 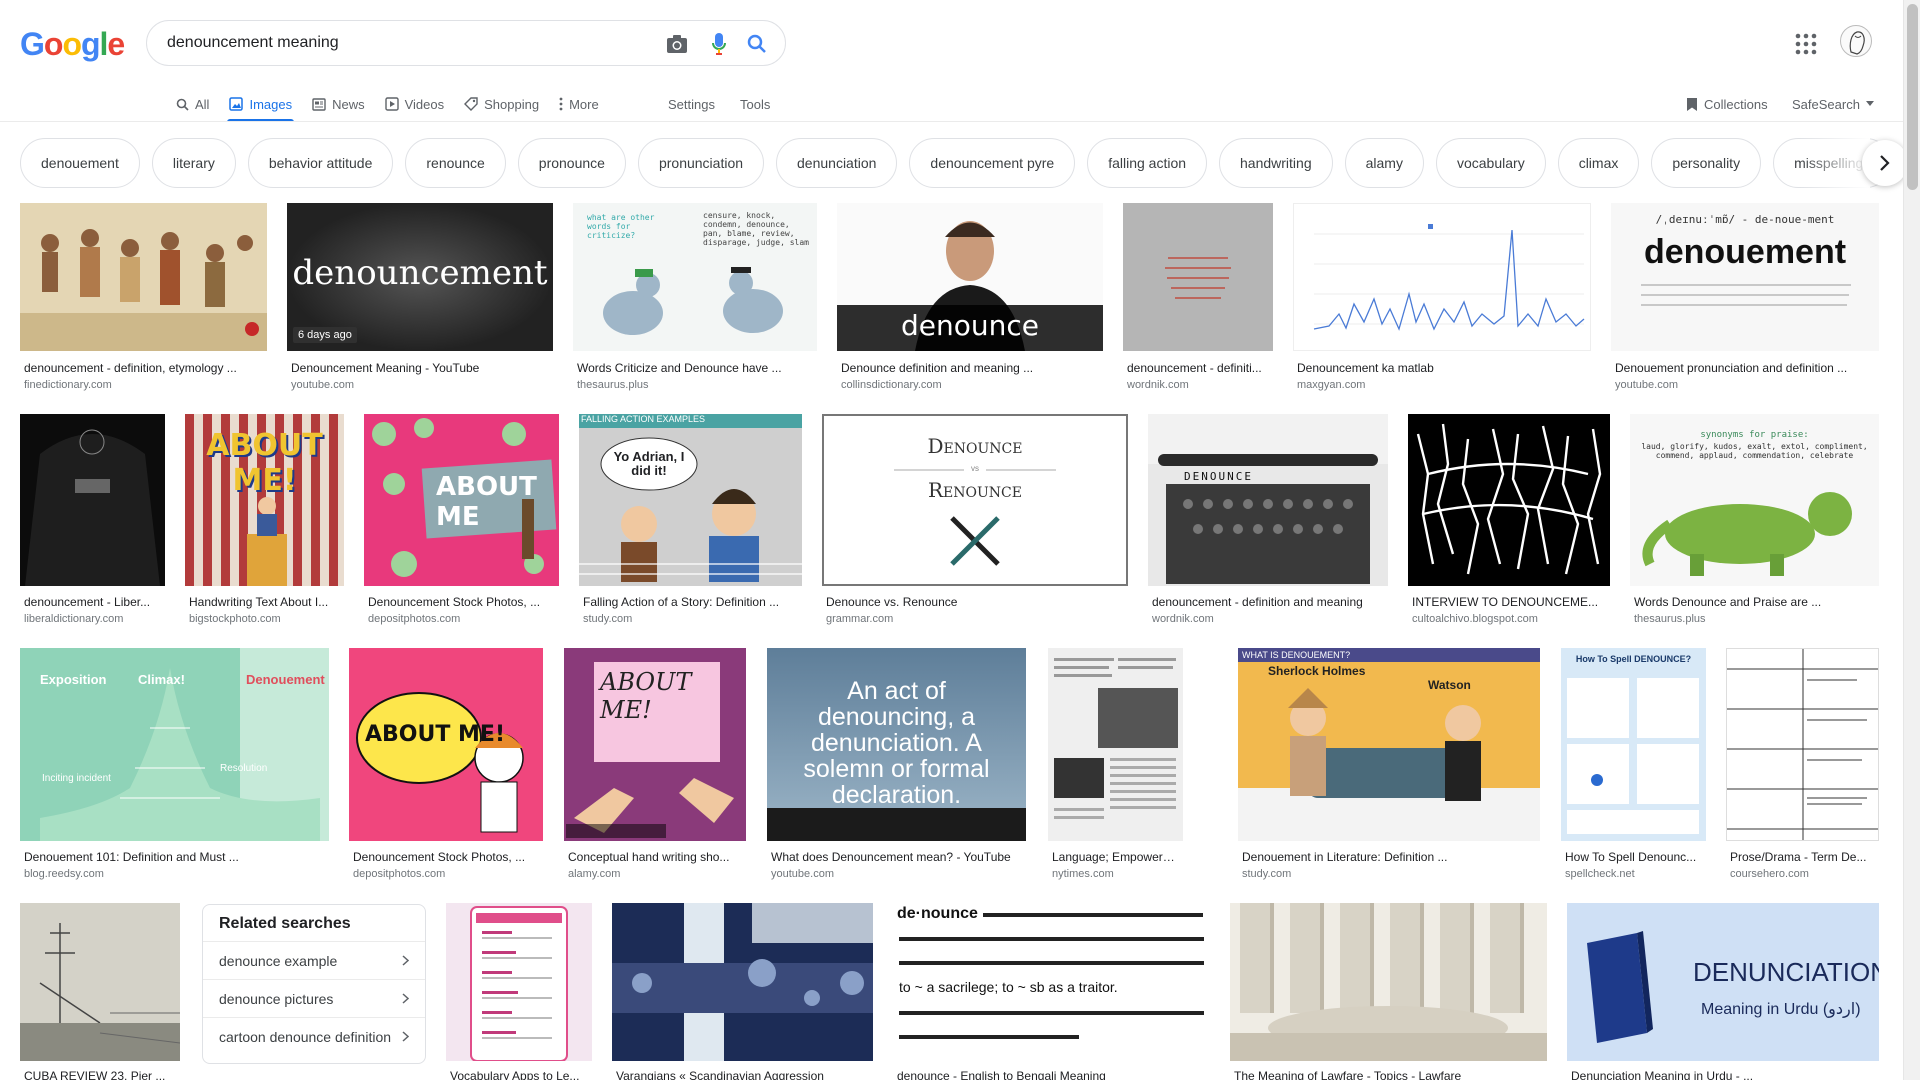 I want to click on chips-next-button, so click(x=1885, y=163).